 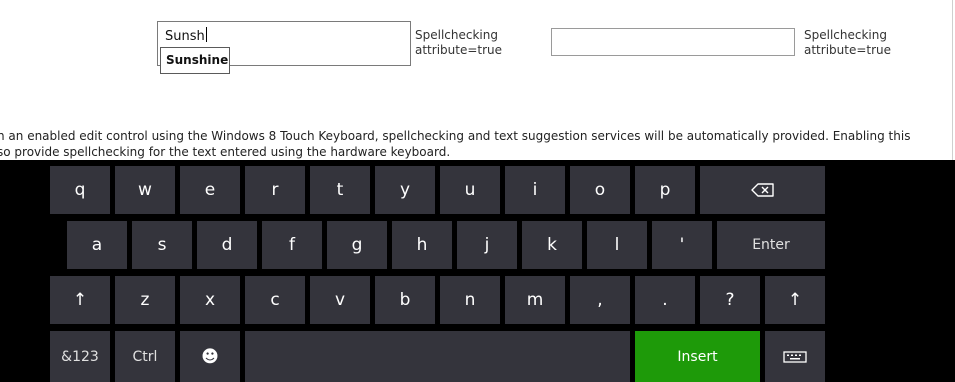 I want to click on key-i: i, so click(x=535, y=190).